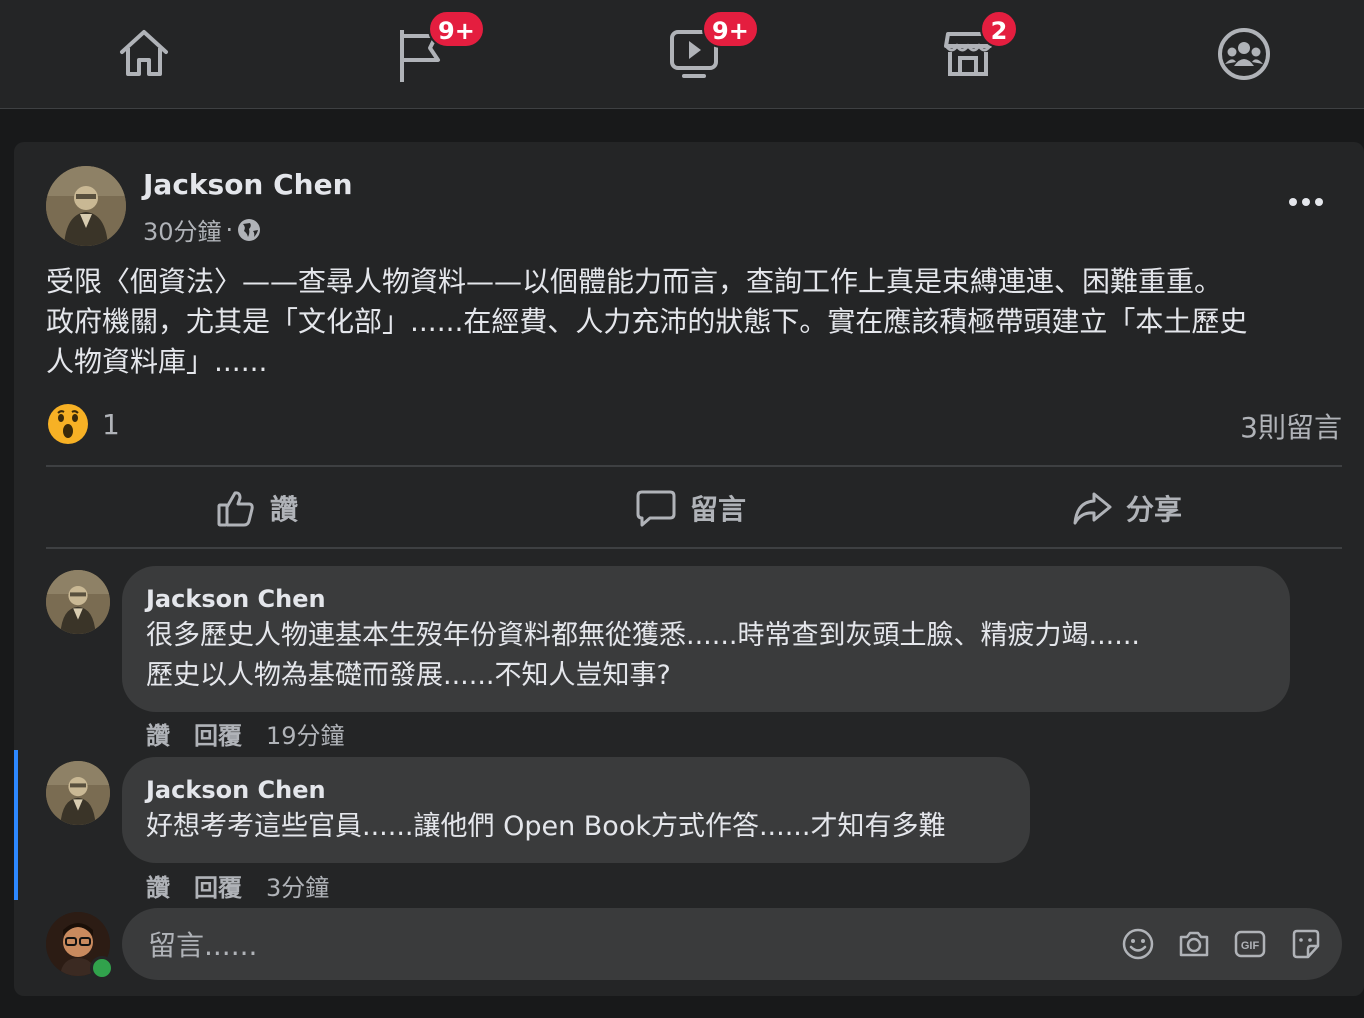  What do you see at coordinates (297, 885) in the screenshot?
I see `comment-time: 3分鐘` at bounding box center [297, 885].